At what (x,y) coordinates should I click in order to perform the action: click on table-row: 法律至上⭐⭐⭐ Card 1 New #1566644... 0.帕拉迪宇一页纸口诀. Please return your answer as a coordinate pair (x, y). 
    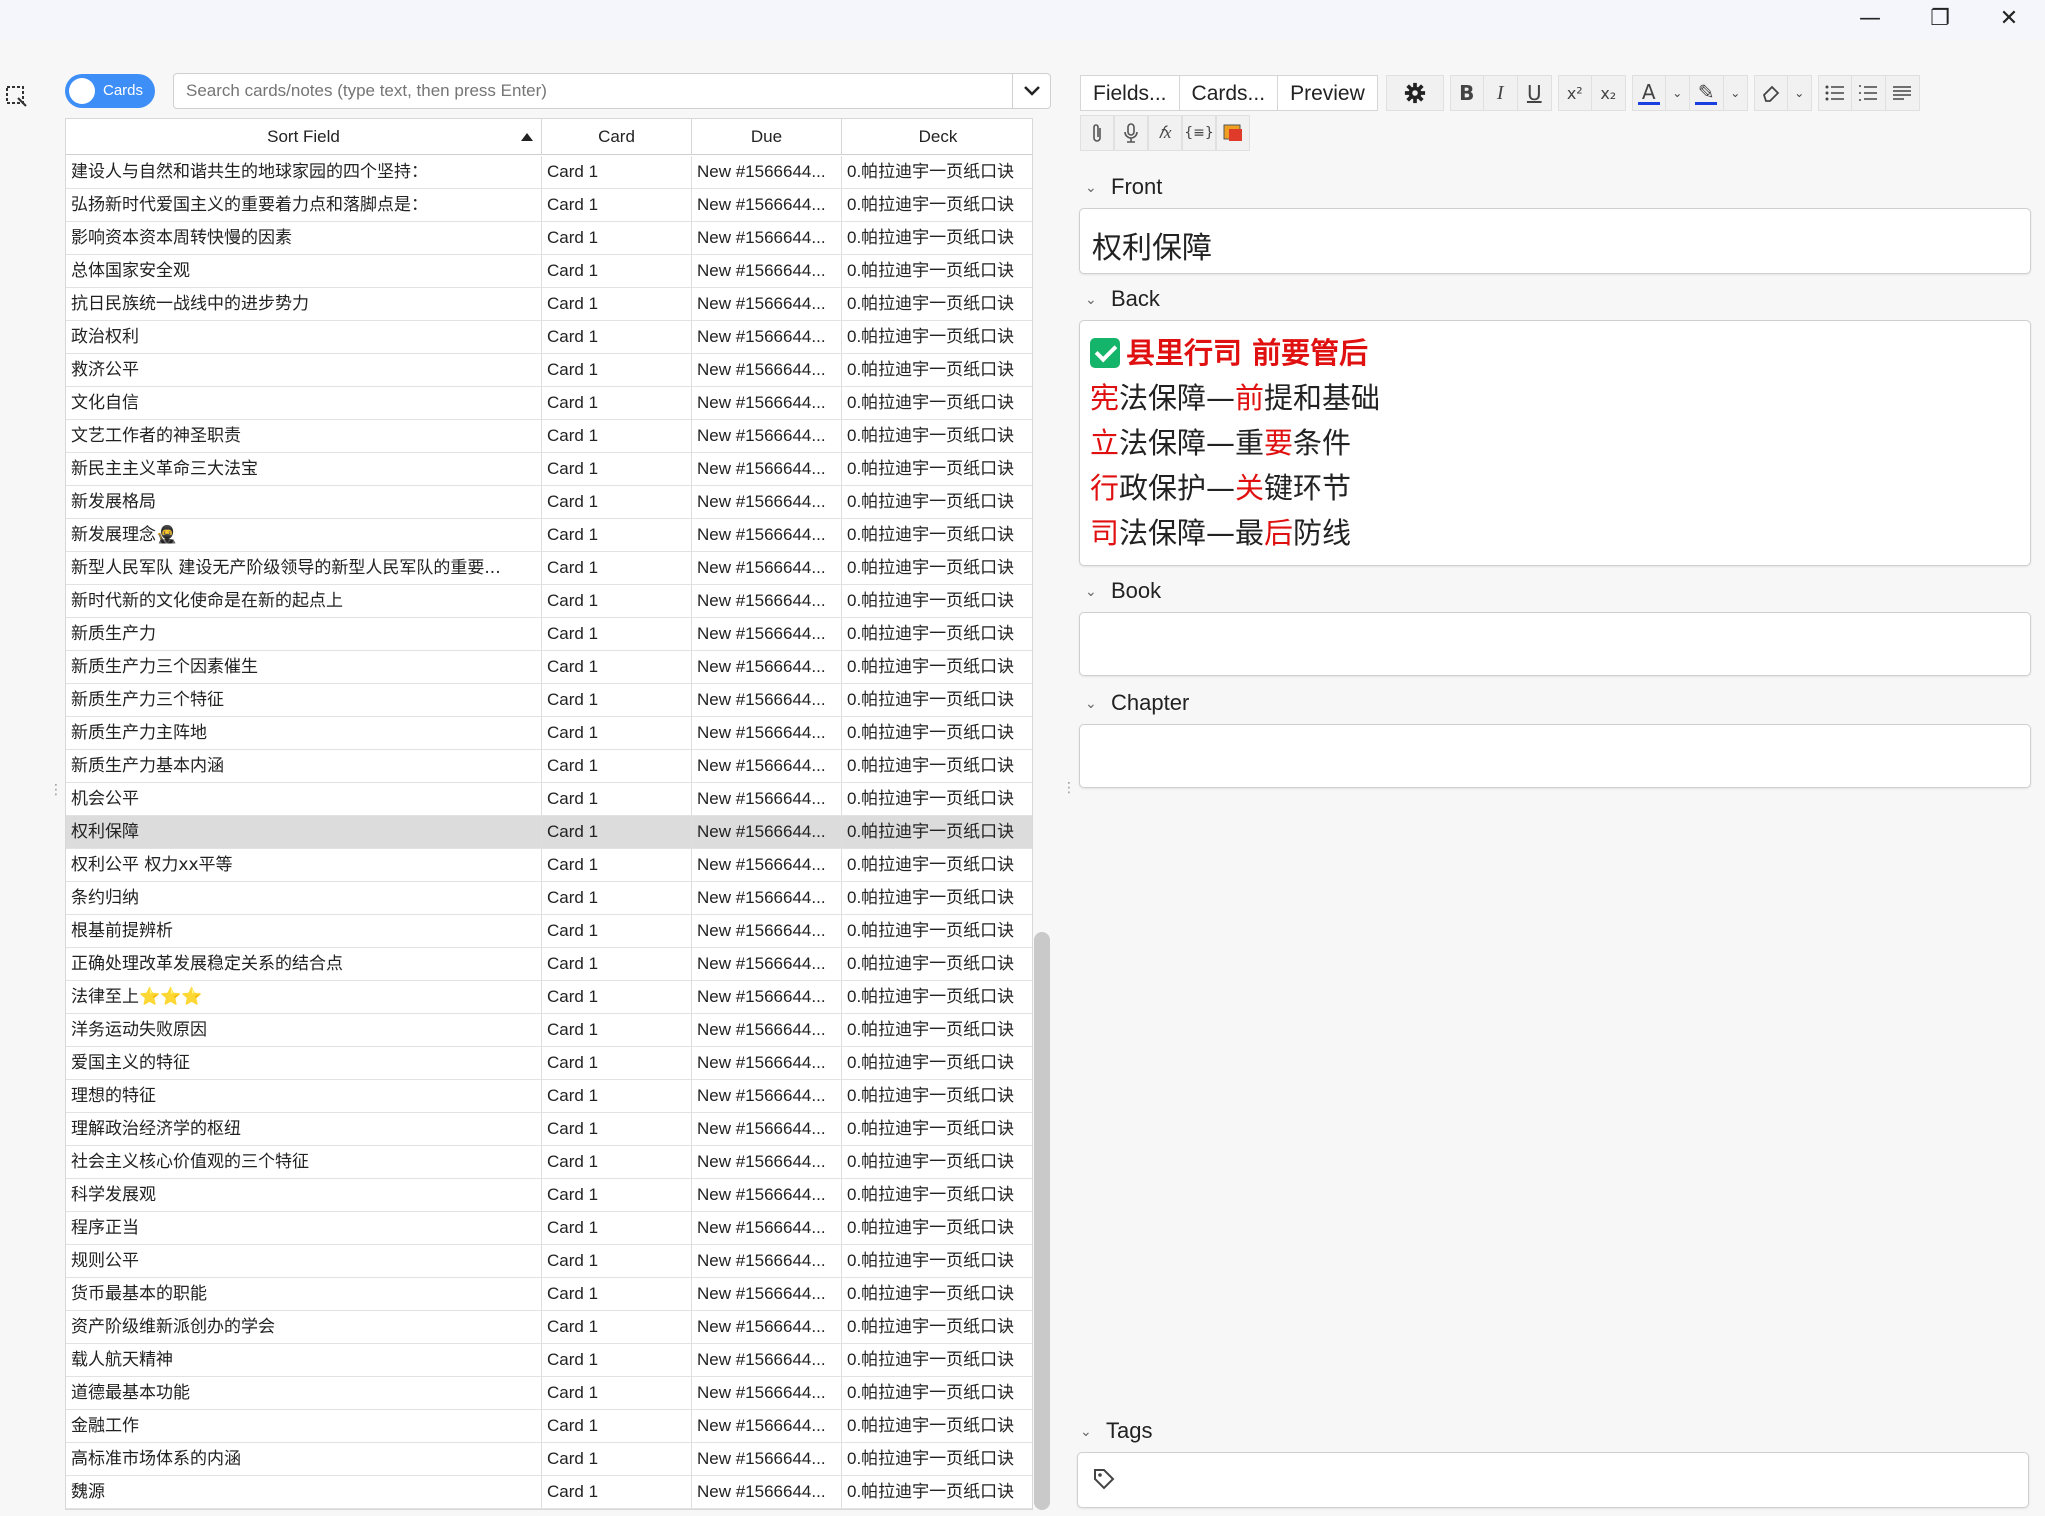
    Looking at the image, I should click on (549, 997).